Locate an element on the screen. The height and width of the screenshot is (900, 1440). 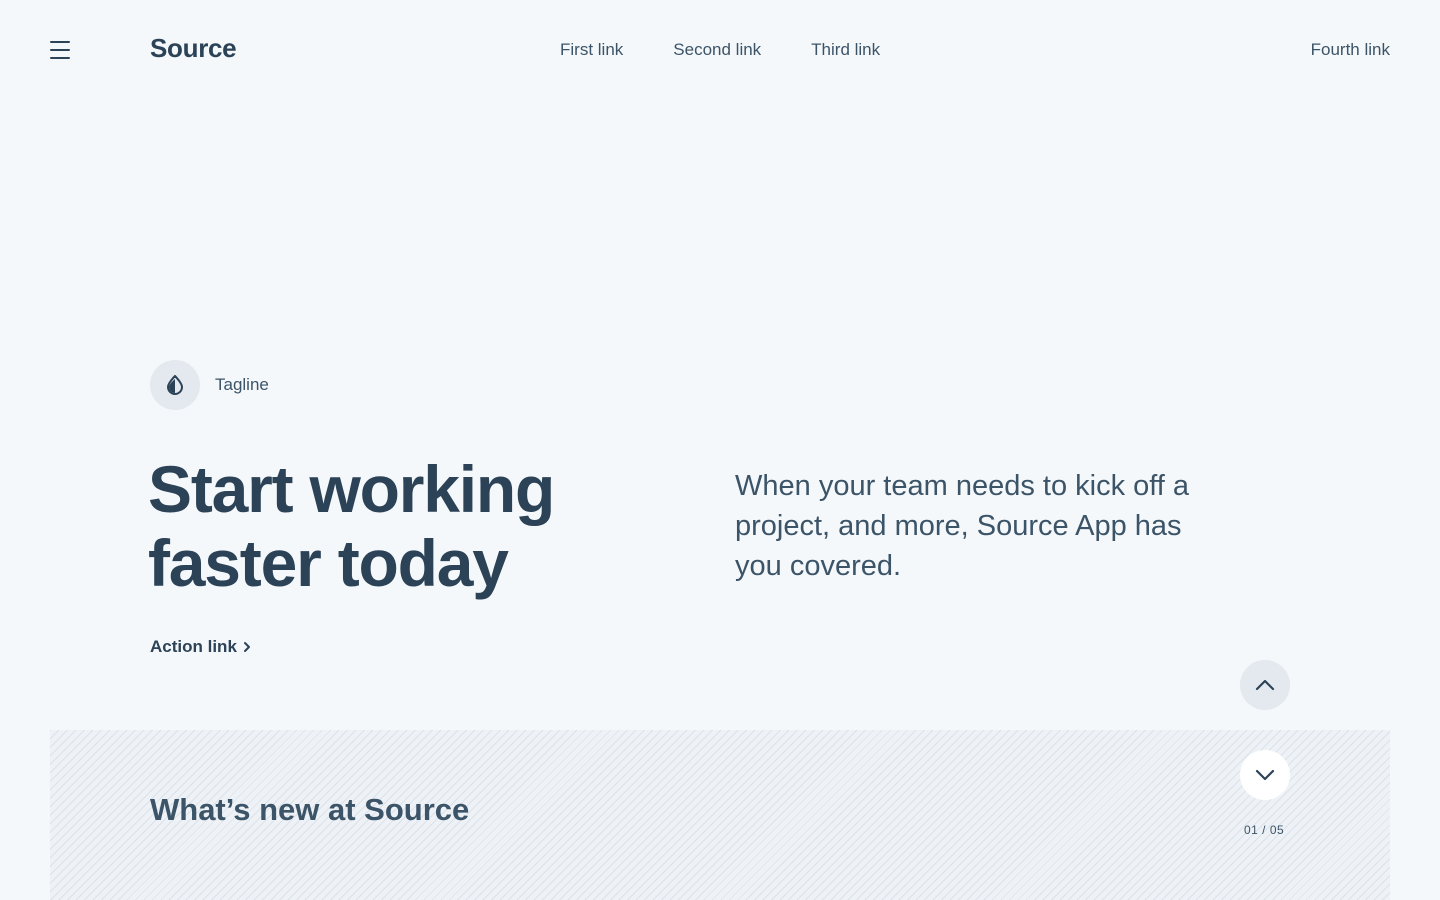
scroll-up-button is located at coordinates (1265, 685).